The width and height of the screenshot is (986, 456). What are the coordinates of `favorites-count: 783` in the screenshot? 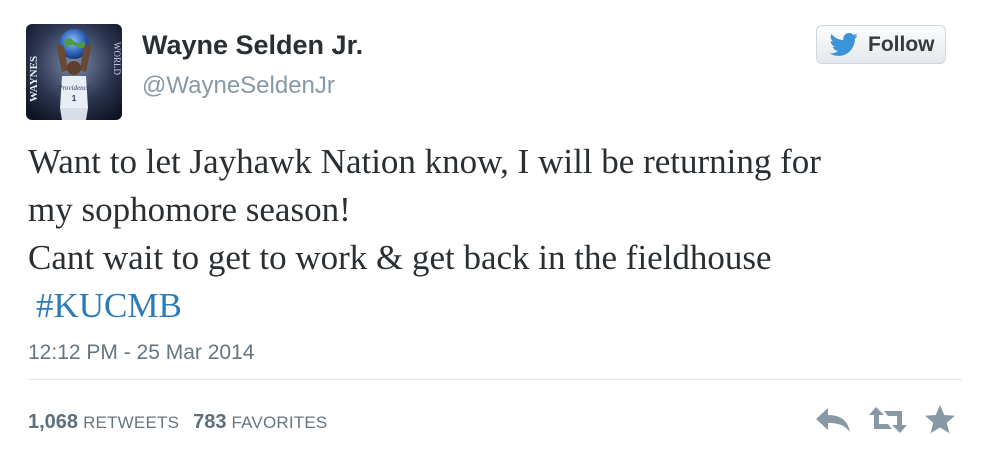 It's located at (209, 422).